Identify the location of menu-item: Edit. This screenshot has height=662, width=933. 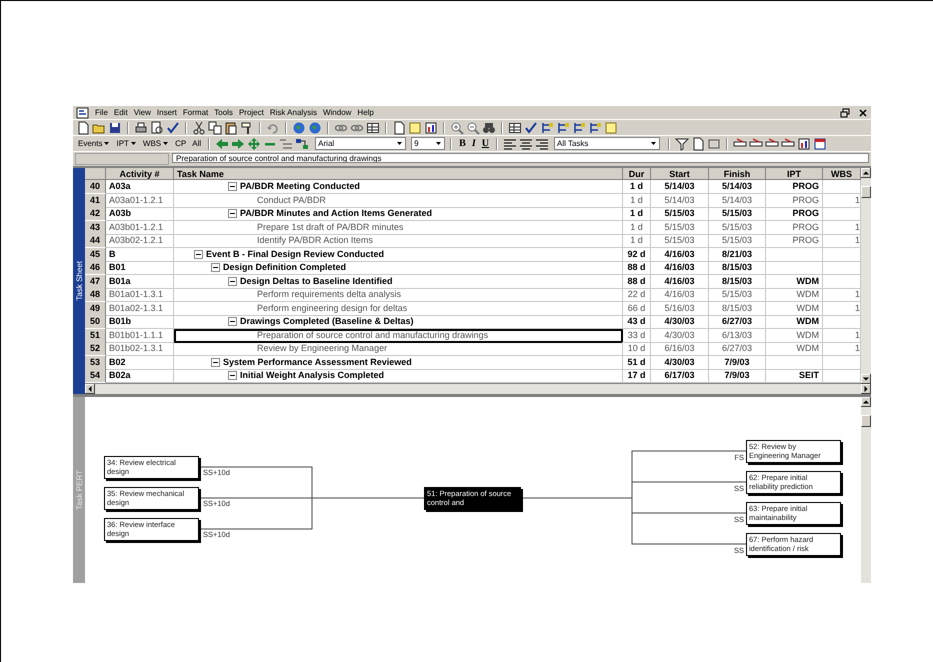
(121, 112).